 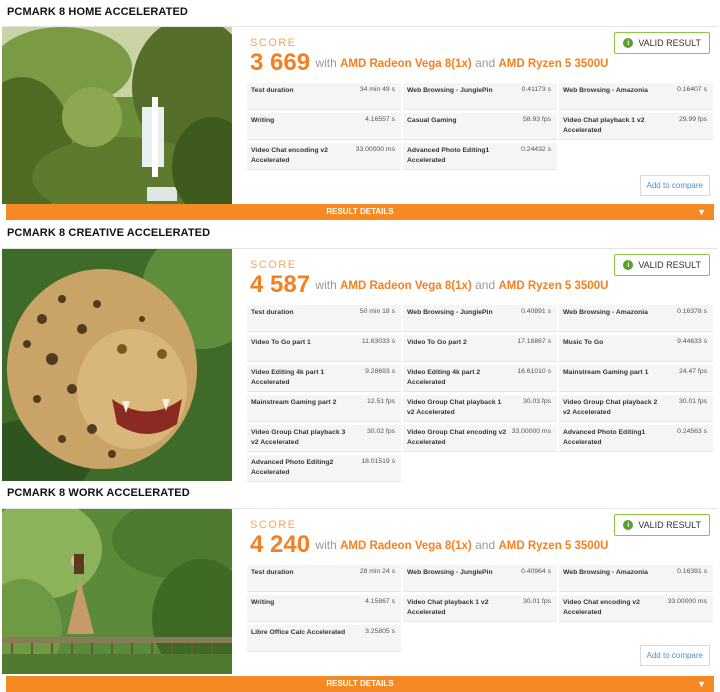 What do you see at coordinates (324, 608) in the screenshot?
I see `result-cell: Writing 4.15867 s` at bounding box center [324, 608].